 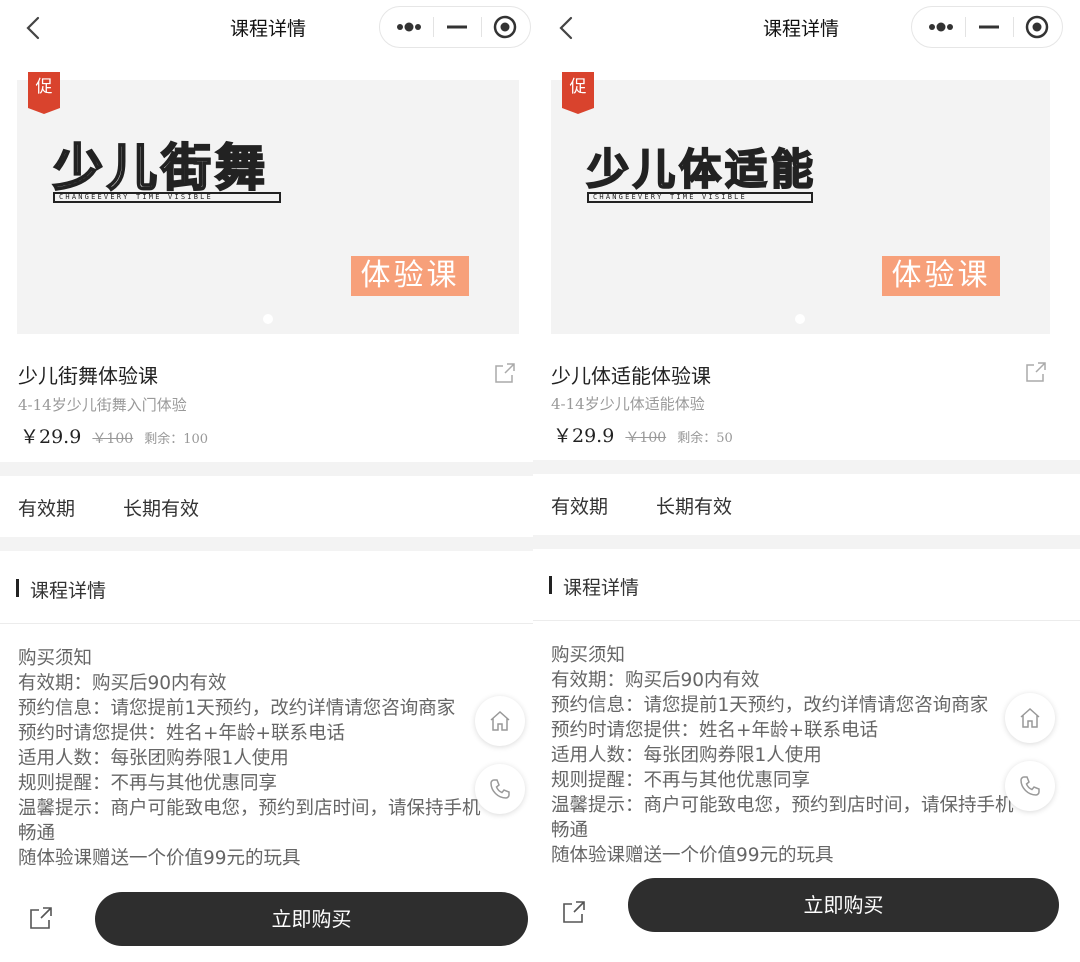 I want to click on course-name: 少儿体适能体验课, so click(x=631, y=376).